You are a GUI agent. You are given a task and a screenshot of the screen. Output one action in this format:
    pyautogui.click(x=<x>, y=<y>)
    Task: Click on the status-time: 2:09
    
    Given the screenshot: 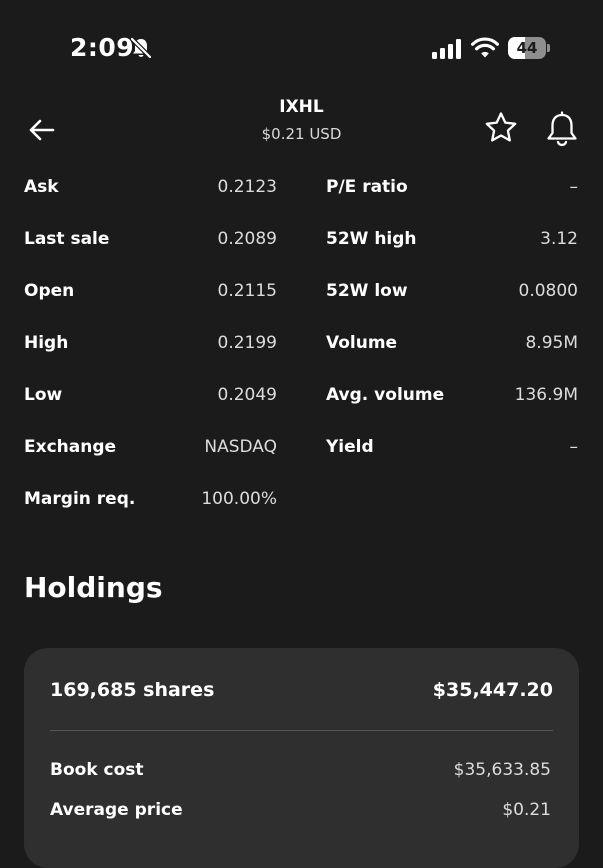 What is the action you would take?
    pyautogui.click(x=102, y=47)
    